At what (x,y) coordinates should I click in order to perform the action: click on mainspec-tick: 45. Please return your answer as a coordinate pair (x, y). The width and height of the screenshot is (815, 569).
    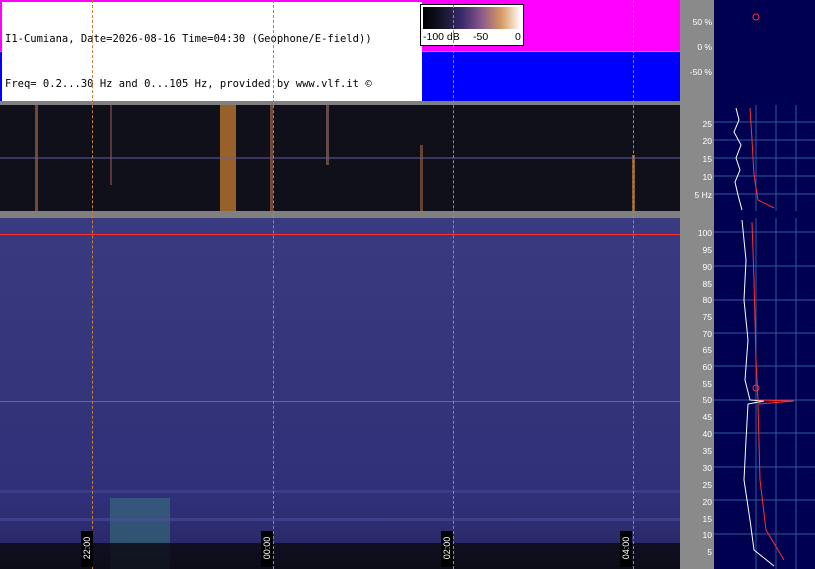
    Looking at the image, I should click on (707, 417).